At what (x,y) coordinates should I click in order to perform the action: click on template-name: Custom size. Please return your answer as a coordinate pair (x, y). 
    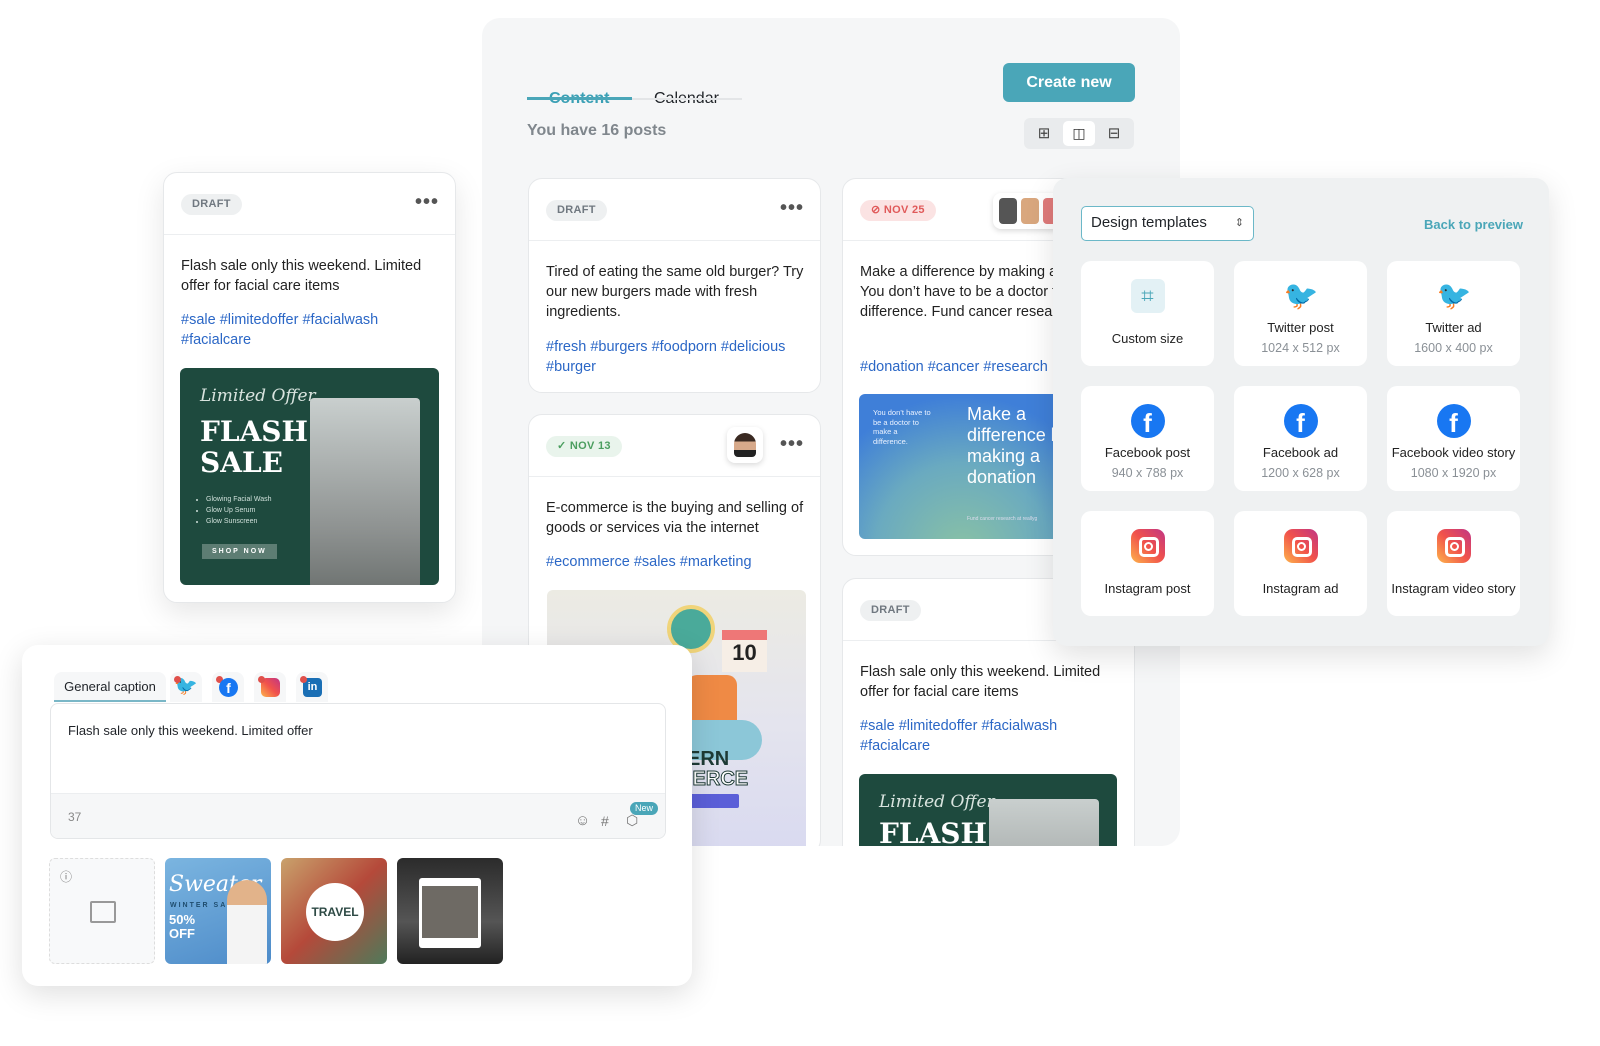
    Looking at the image, I should click on (1147, 338).